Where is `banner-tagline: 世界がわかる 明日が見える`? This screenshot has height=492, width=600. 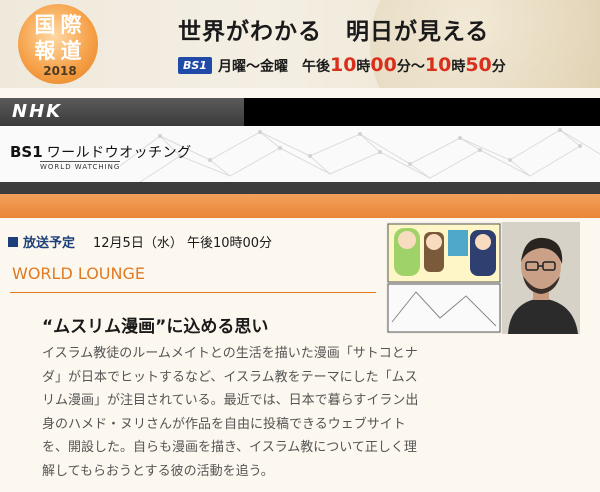
banner-tagline: 世界がわかる 明日が見える is located at coordinates (334, 32).